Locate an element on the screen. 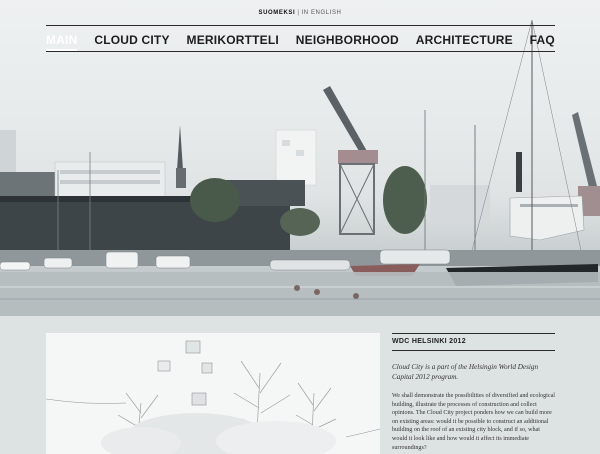 This screenshot has width=600, height=454. nav-item-neighborhood: NEIGHBORHOOD is located at coordinates (347, 40).